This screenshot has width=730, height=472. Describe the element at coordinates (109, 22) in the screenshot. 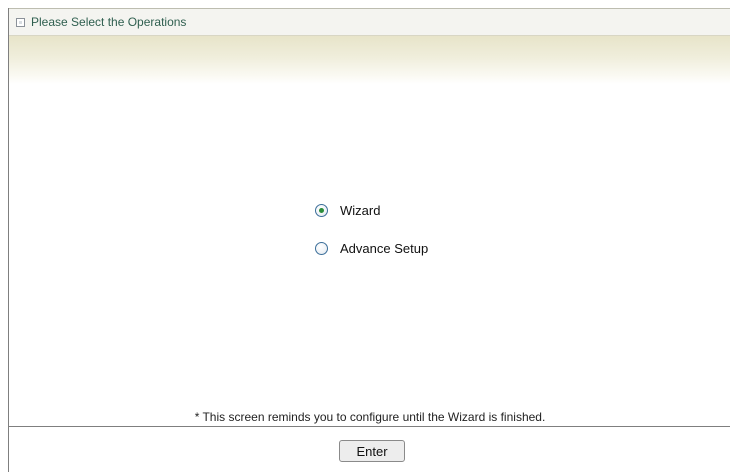

I see `panel-title: Please Select the Operations` at that location.